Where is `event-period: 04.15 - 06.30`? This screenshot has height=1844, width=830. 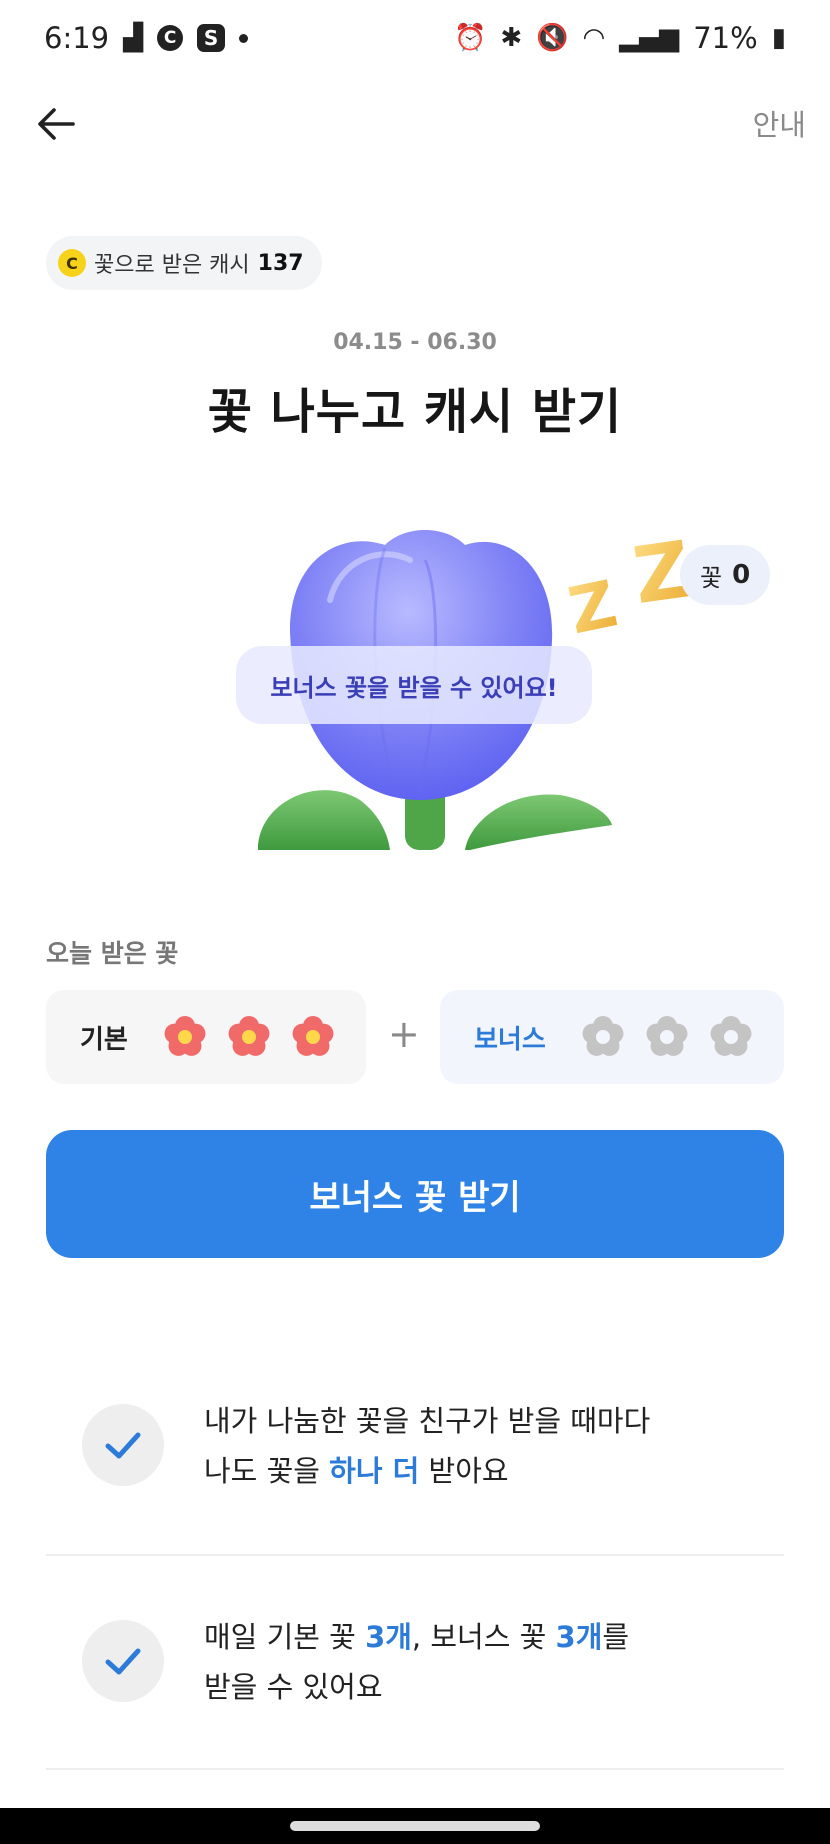
event-period: 04.15 - 06.30 is located at coordinates (415, 342).